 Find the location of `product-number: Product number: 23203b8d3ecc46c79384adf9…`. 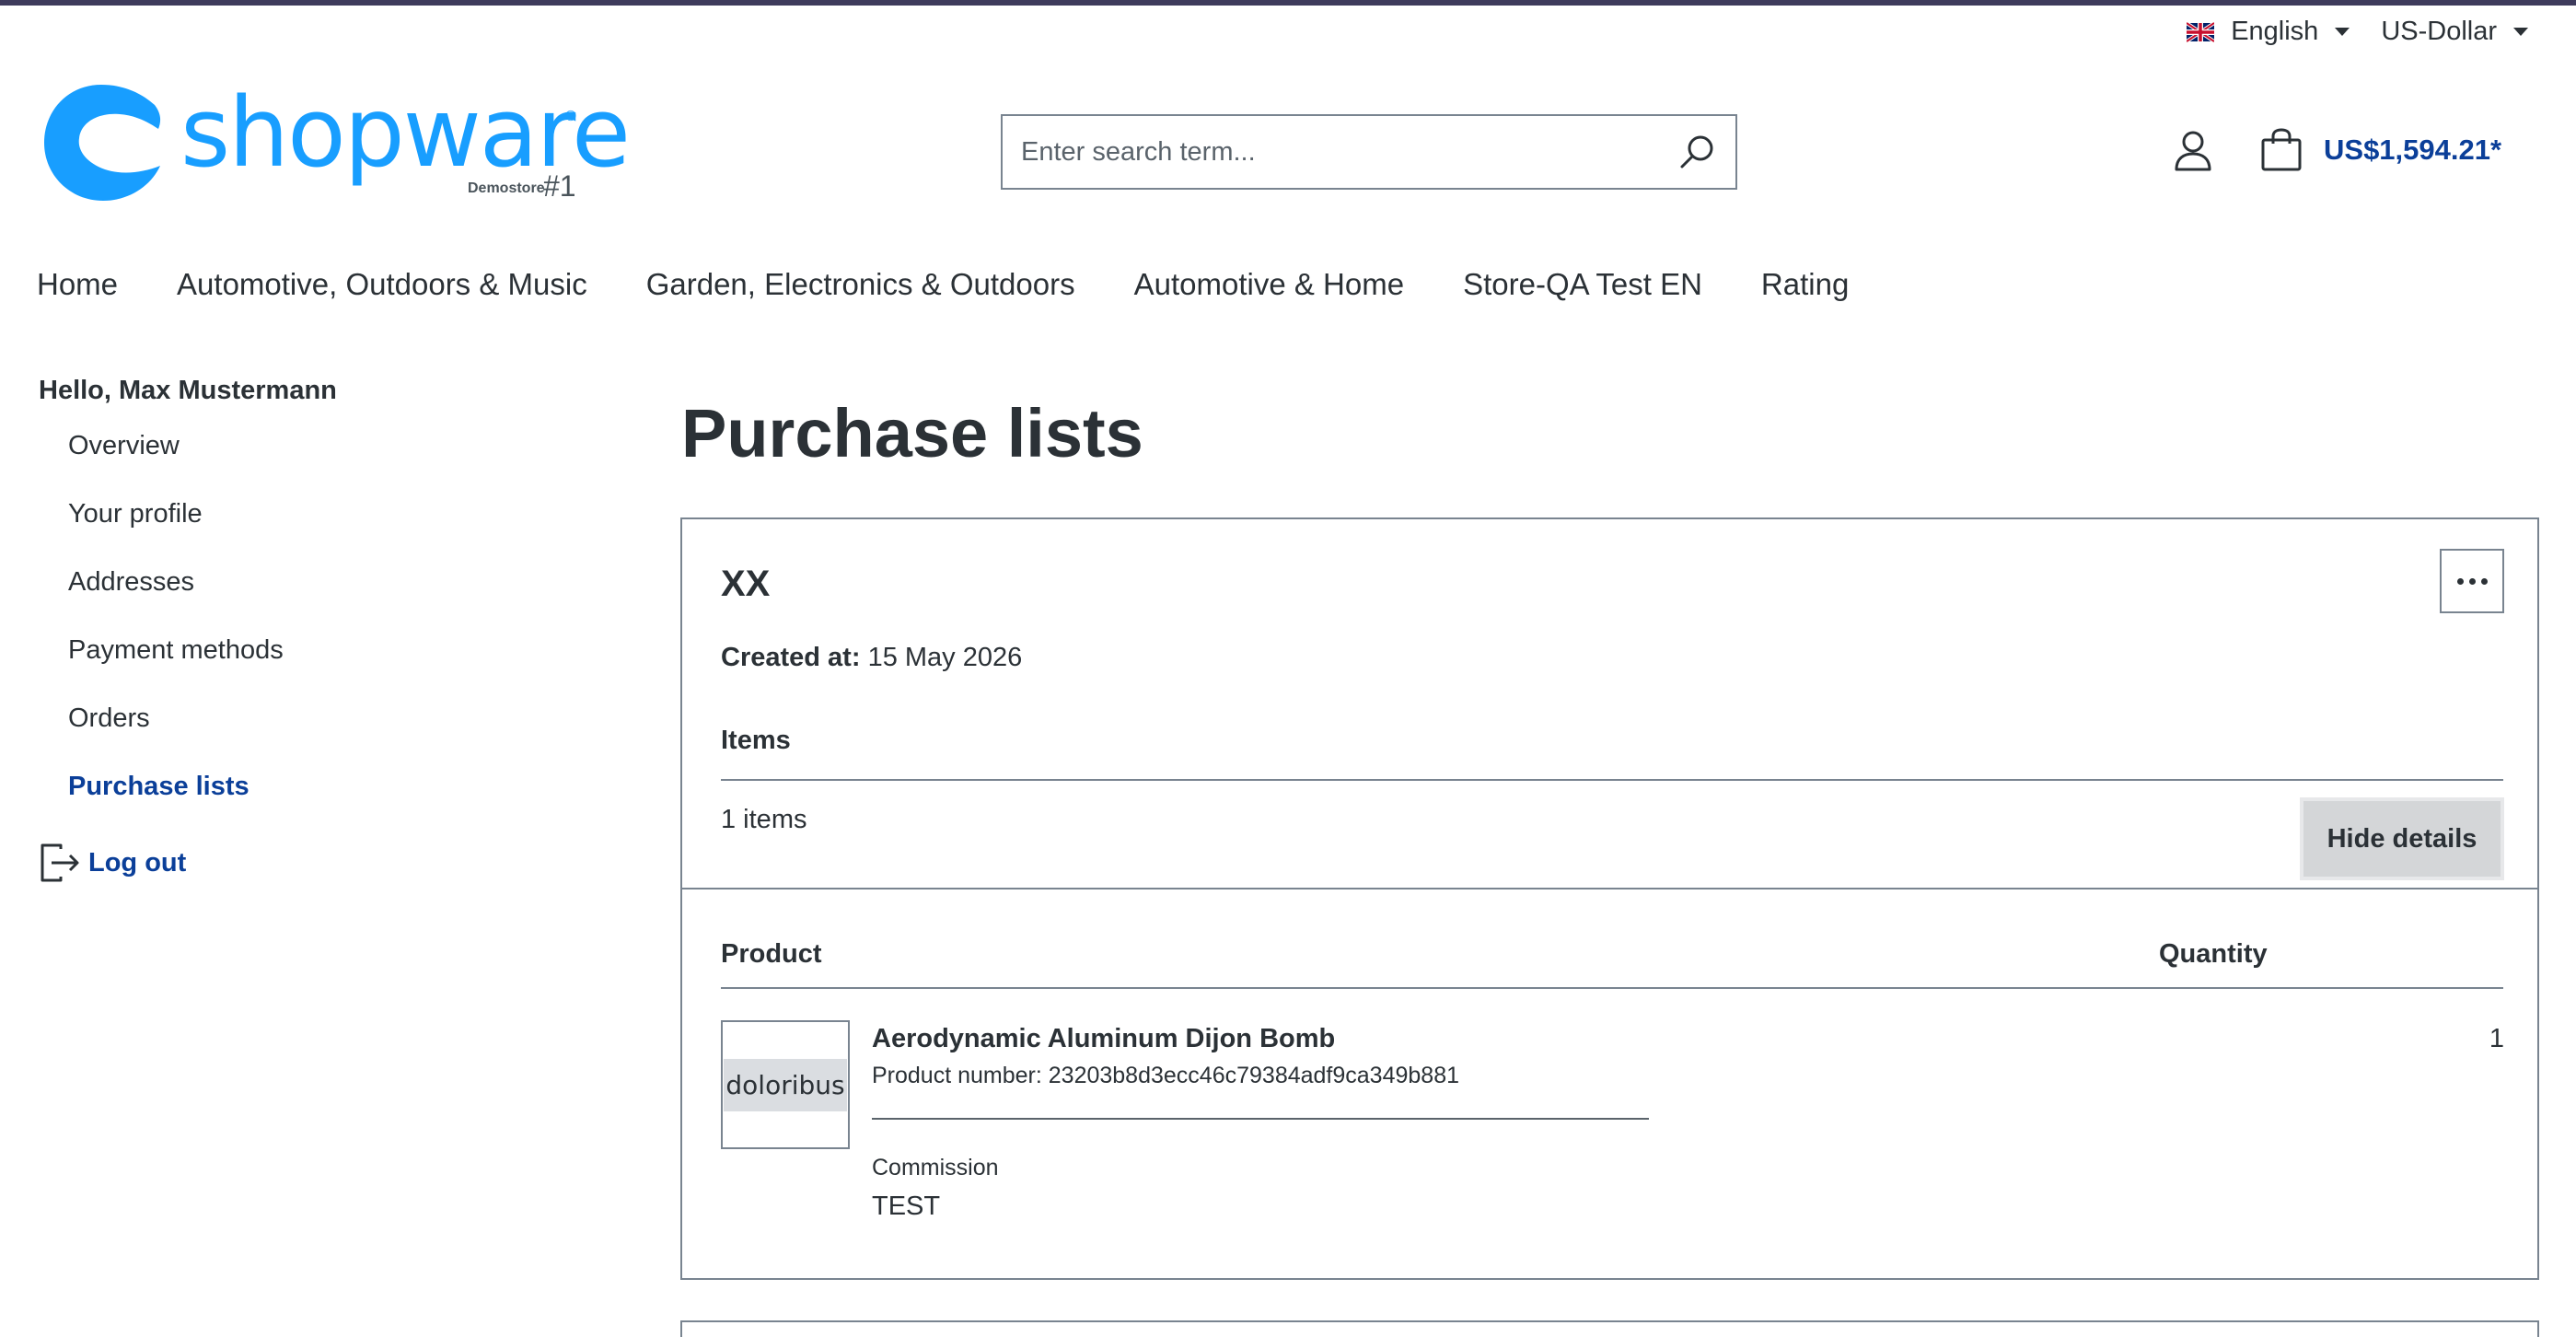

product-number: Product number: 23203b8d3ecc46c79384adf9… is located at coordinates (1166, 1075).